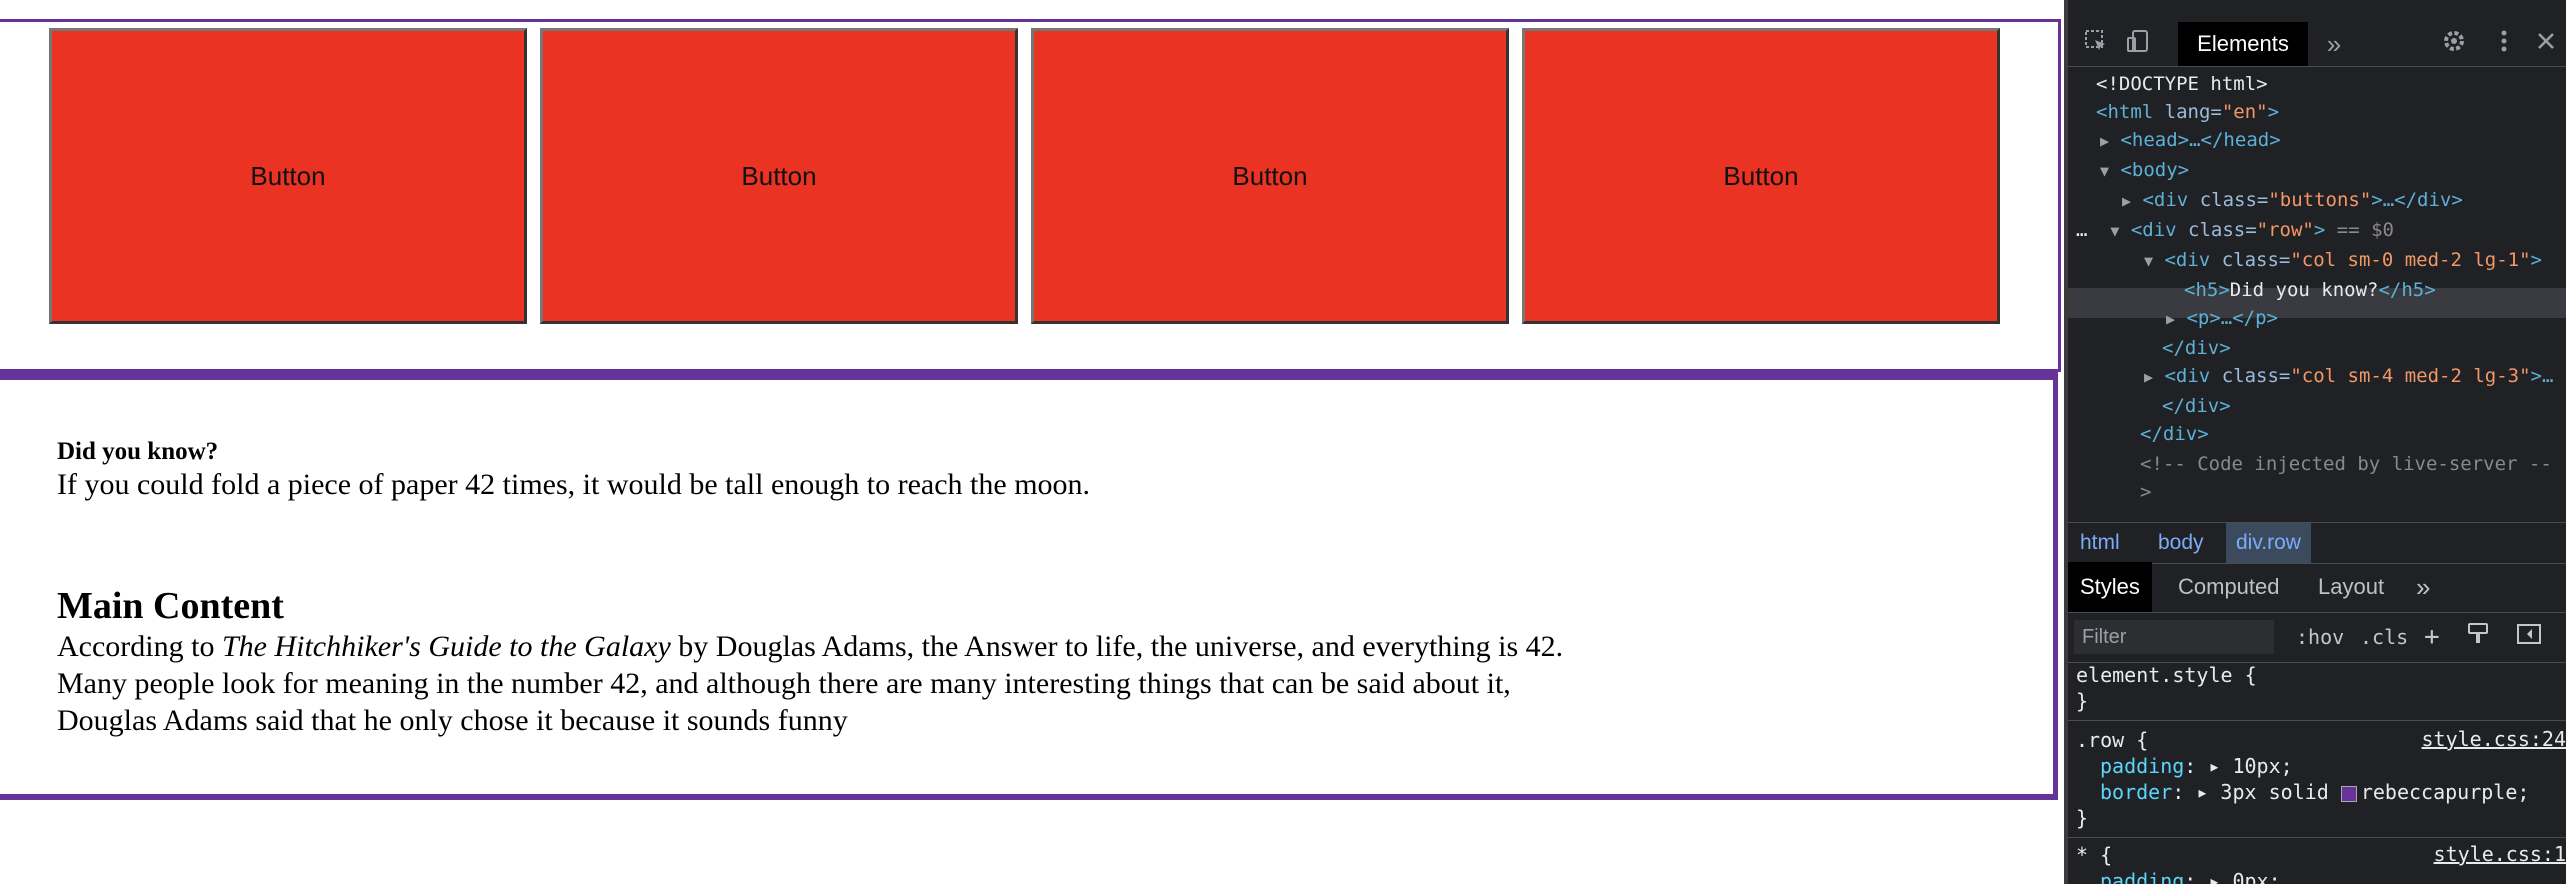  I want to click on hov-button: :hov, so click(2320, 637).